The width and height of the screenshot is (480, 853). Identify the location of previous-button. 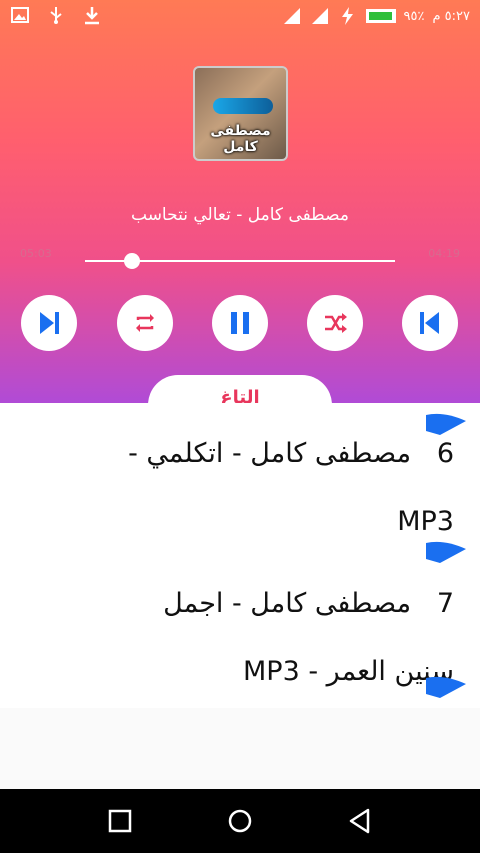
(430, 323).